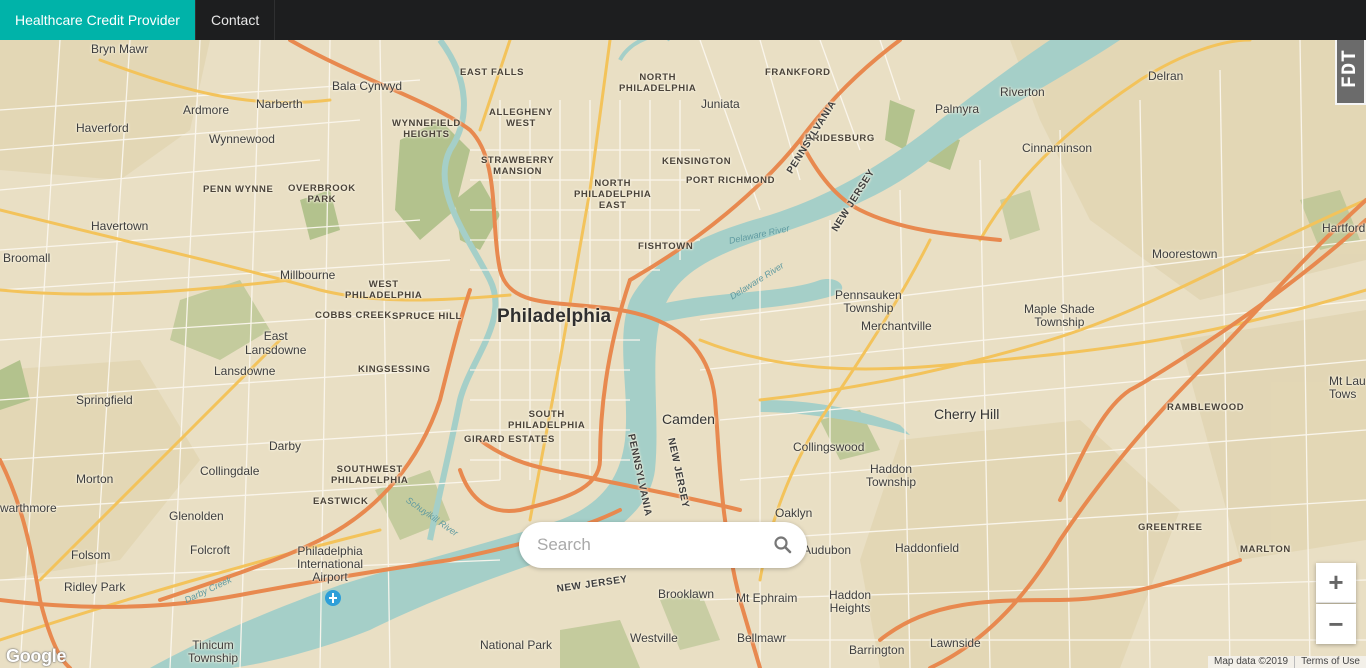 This screenshot has width=1366, height=668. I want to click on label-cherry-hill: Cherry Hill, so click(967, 414).